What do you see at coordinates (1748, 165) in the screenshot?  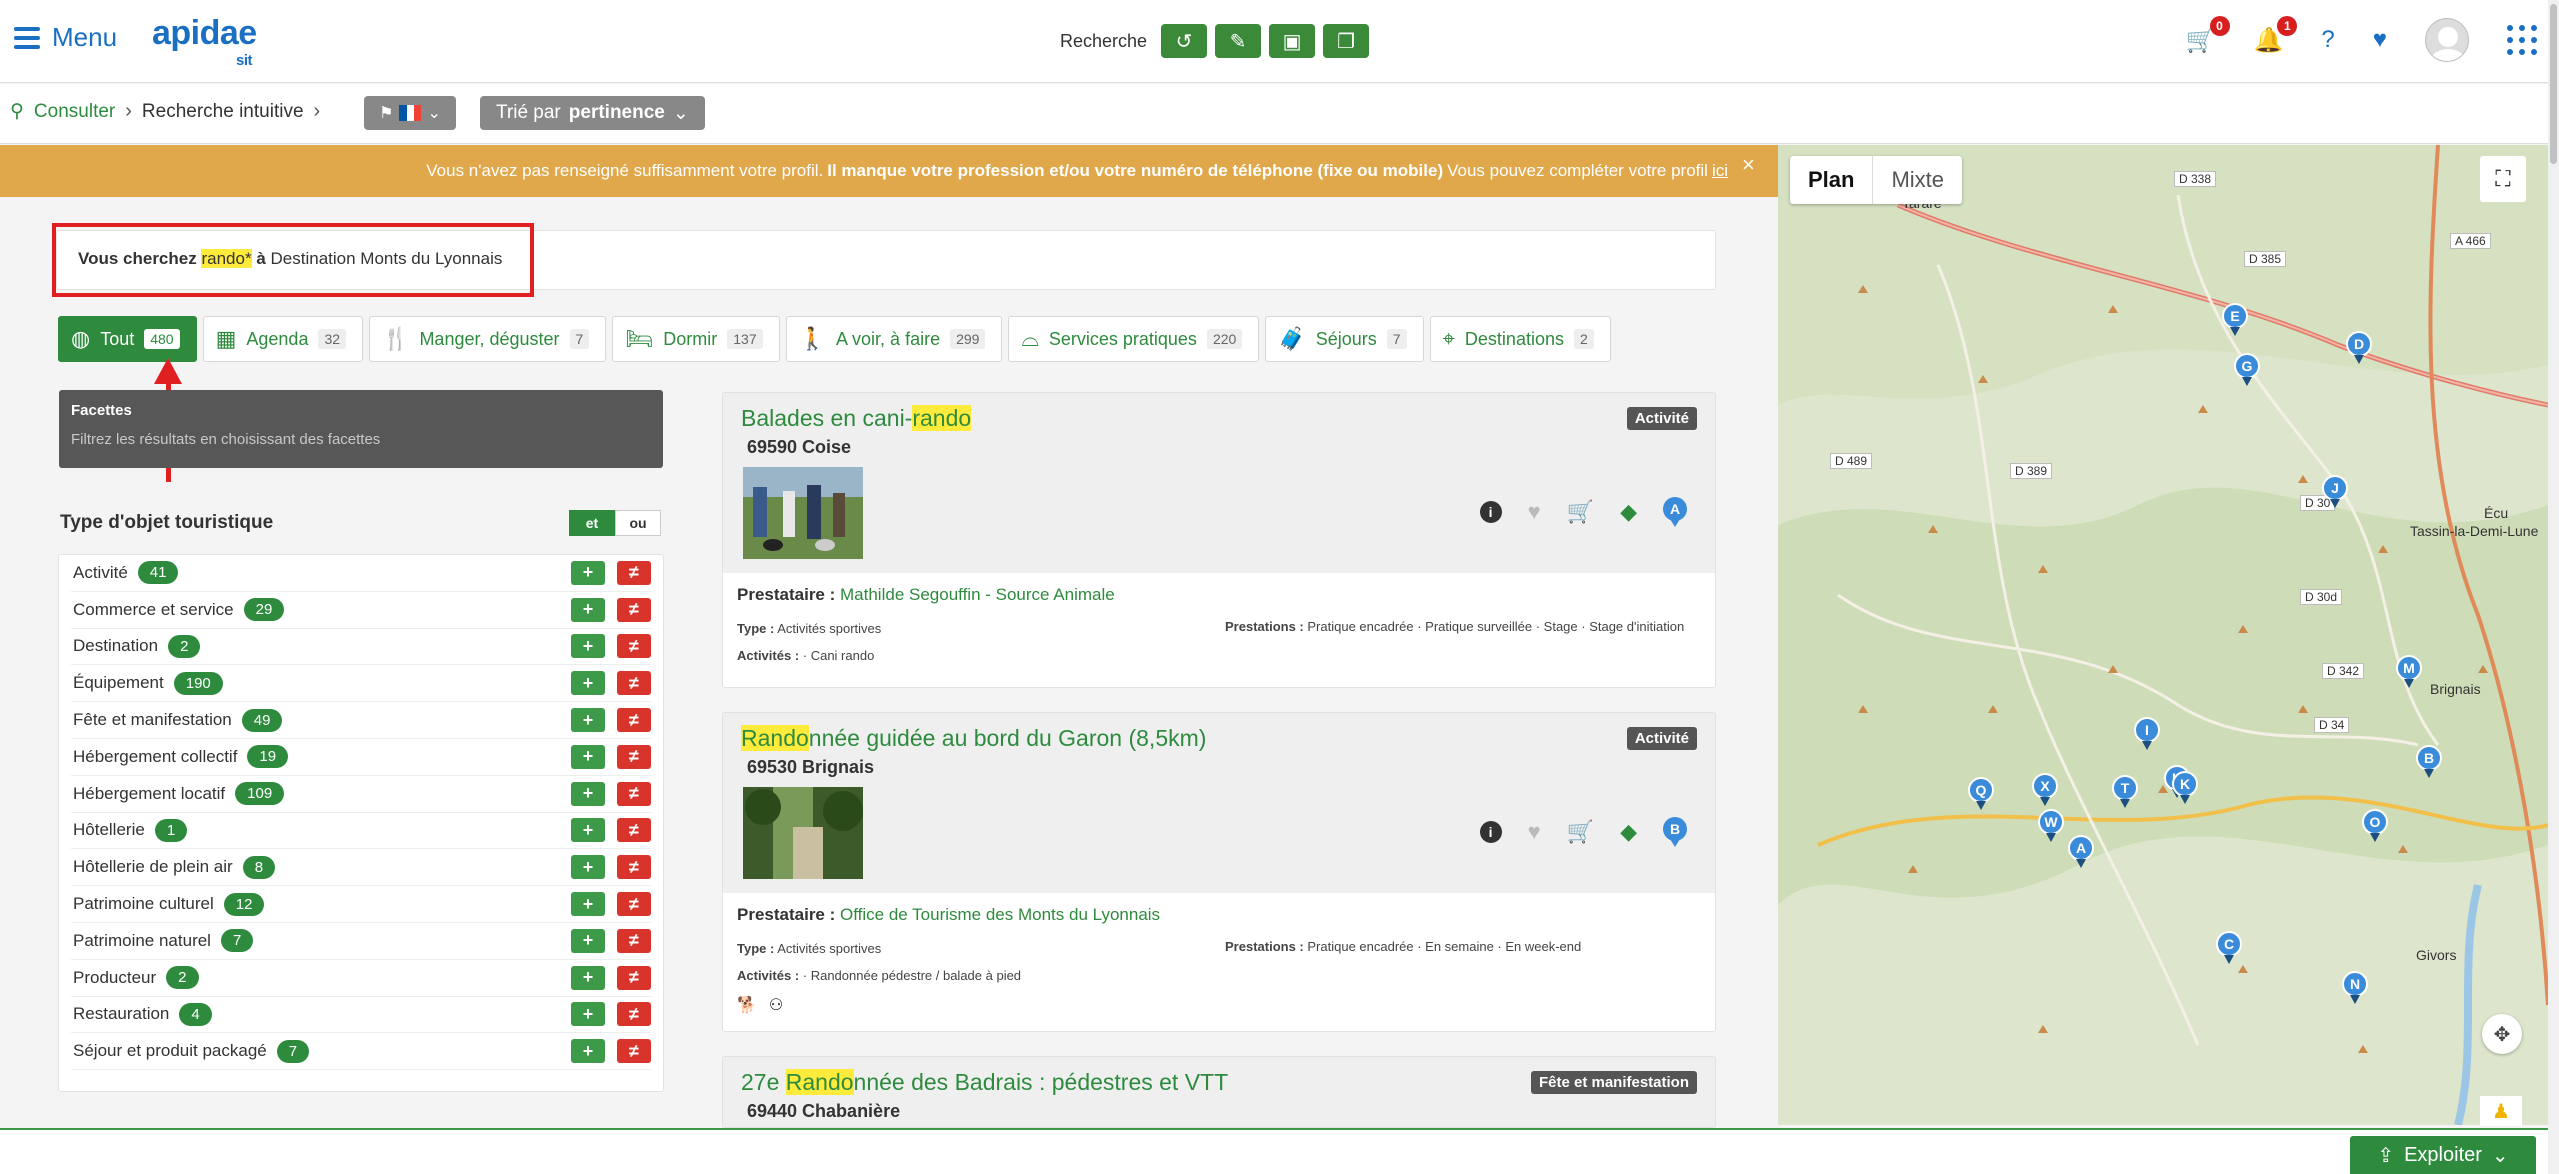 I see `banner-close-icon: ×` at bounding box center [1748, 165].